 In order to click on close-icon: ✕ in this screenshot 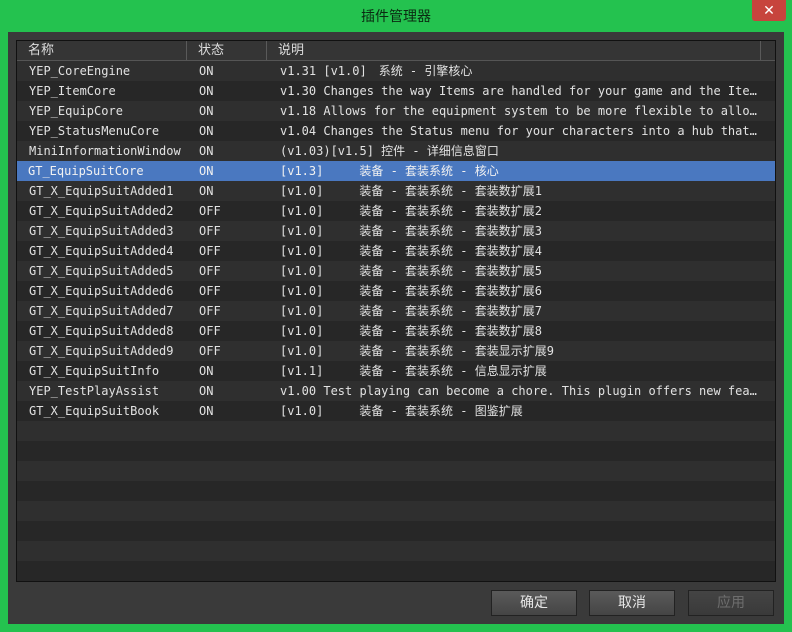, I will do `click(769, 10)`.